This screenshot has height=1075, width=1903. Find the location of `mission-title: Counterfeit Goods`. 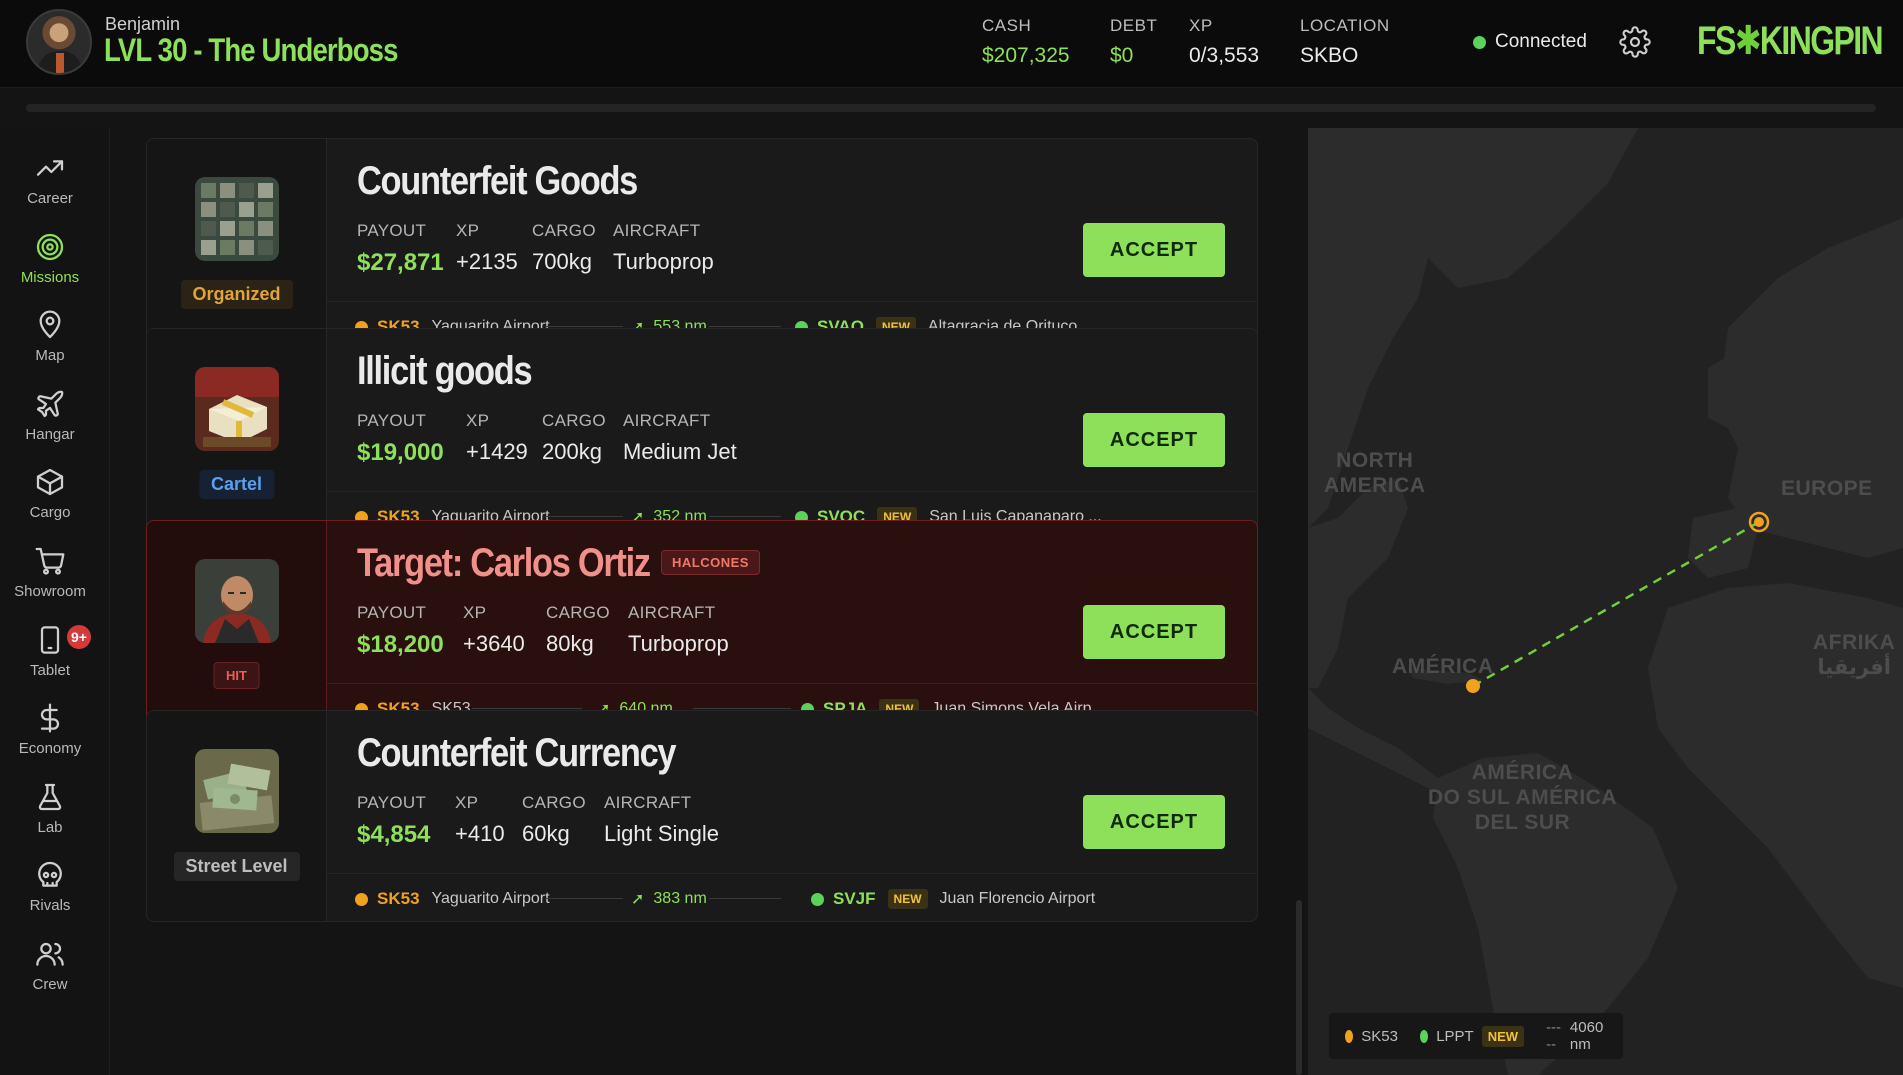

mission-title: Counterfeit Goods is located at coordinates (497, 181).